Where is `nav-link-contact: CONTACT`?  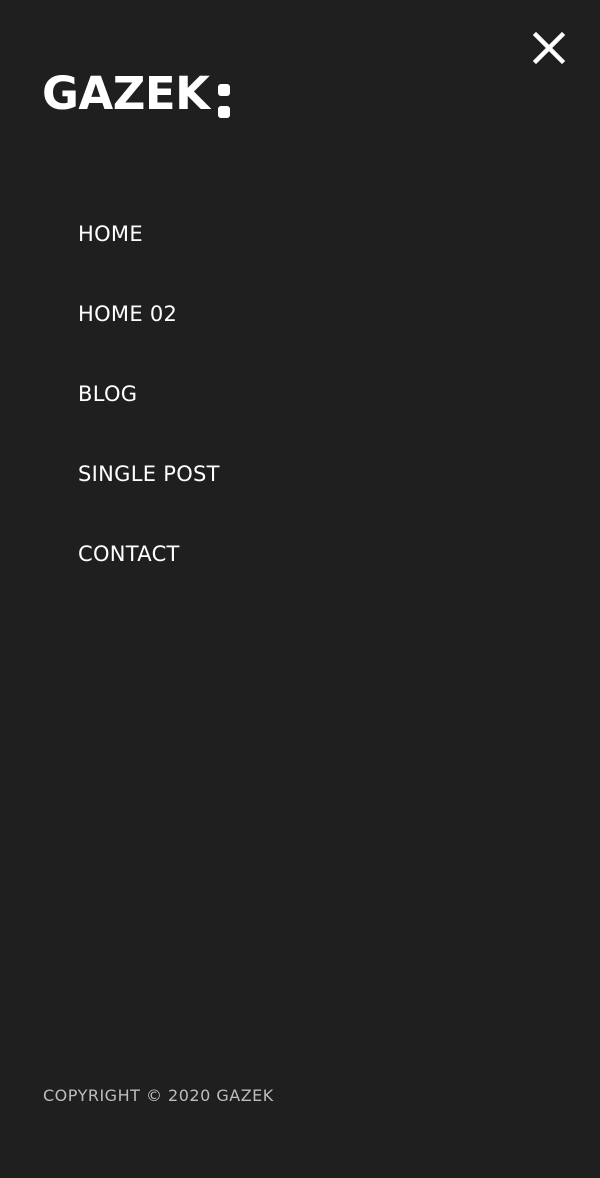
nav-link-contact: CONTACT is located at coordinates (129, 554).